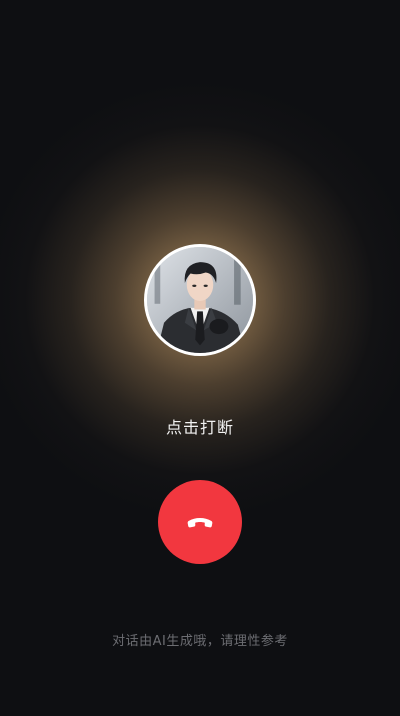  I want to click on phone-hangup-icon, so click(200, 523).